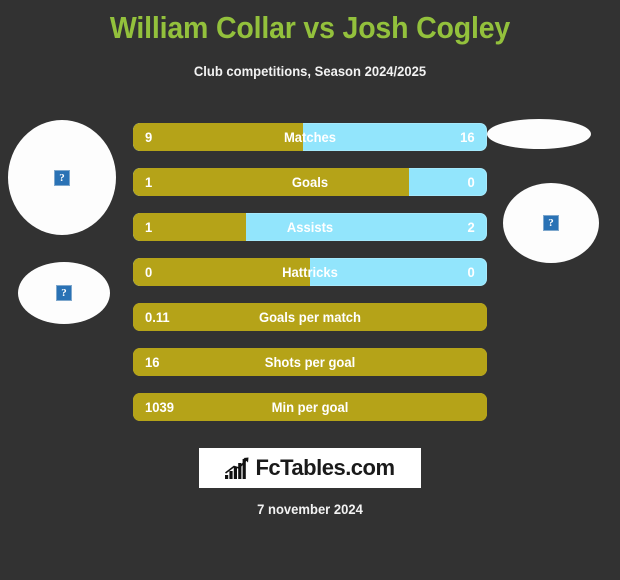 The width and height of the screenshot is (620, 580). I want to click on stat-bar: 16 Shots per goal, so click(310, 362).